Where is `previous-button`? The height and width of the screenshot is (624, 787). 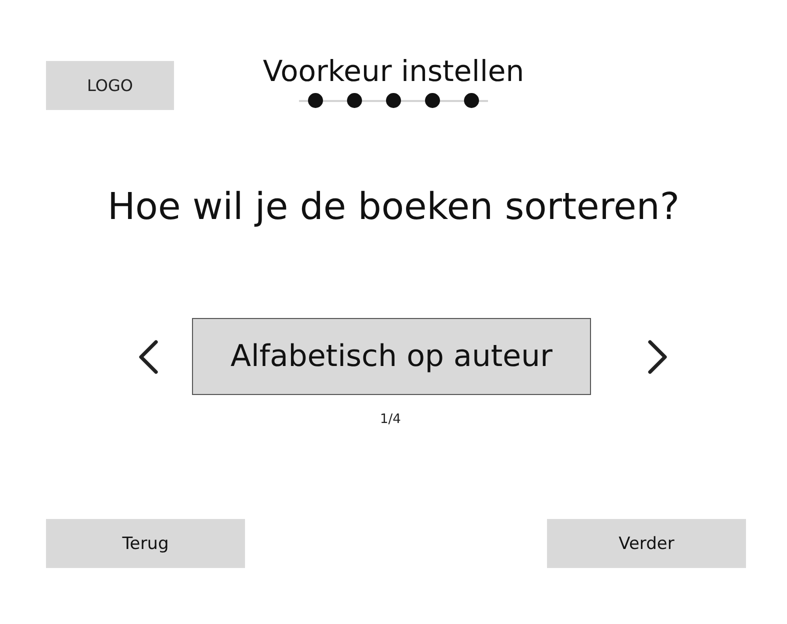
previous-button is located at coordinates (148, 357).